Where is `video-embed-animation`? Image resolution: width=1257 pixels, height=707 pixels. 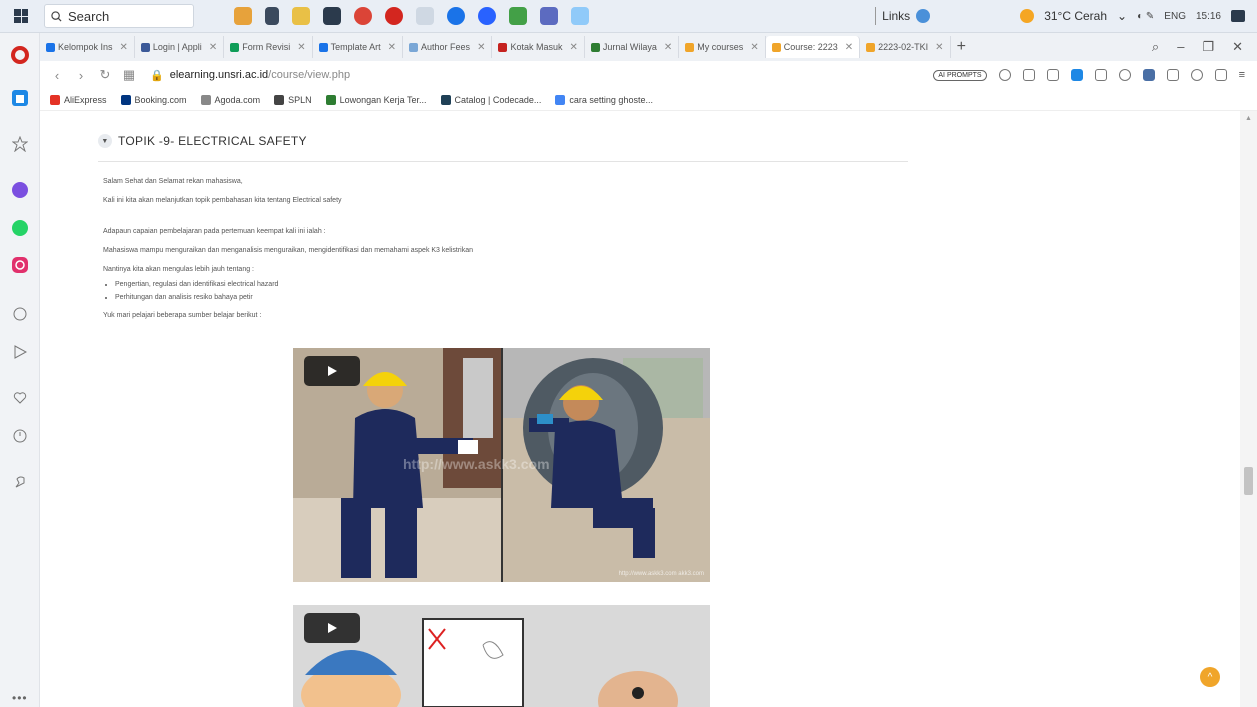 video-embed-animation is located at coordinates (501, 656).